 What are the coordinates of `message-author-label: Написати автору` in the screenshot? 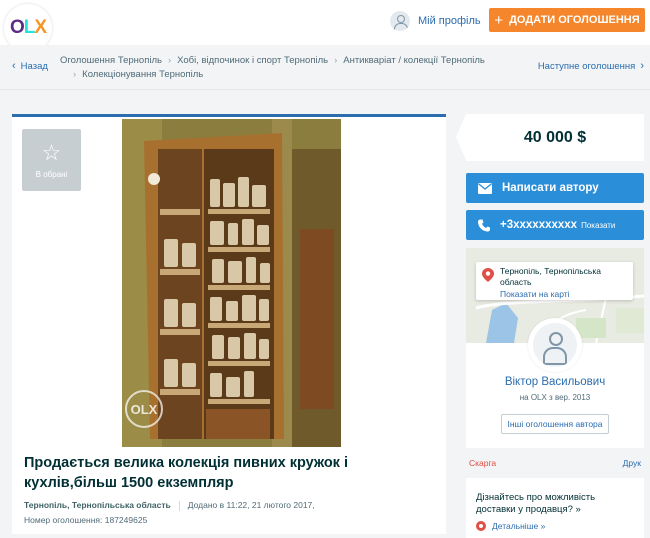 It's located at (550, 188).